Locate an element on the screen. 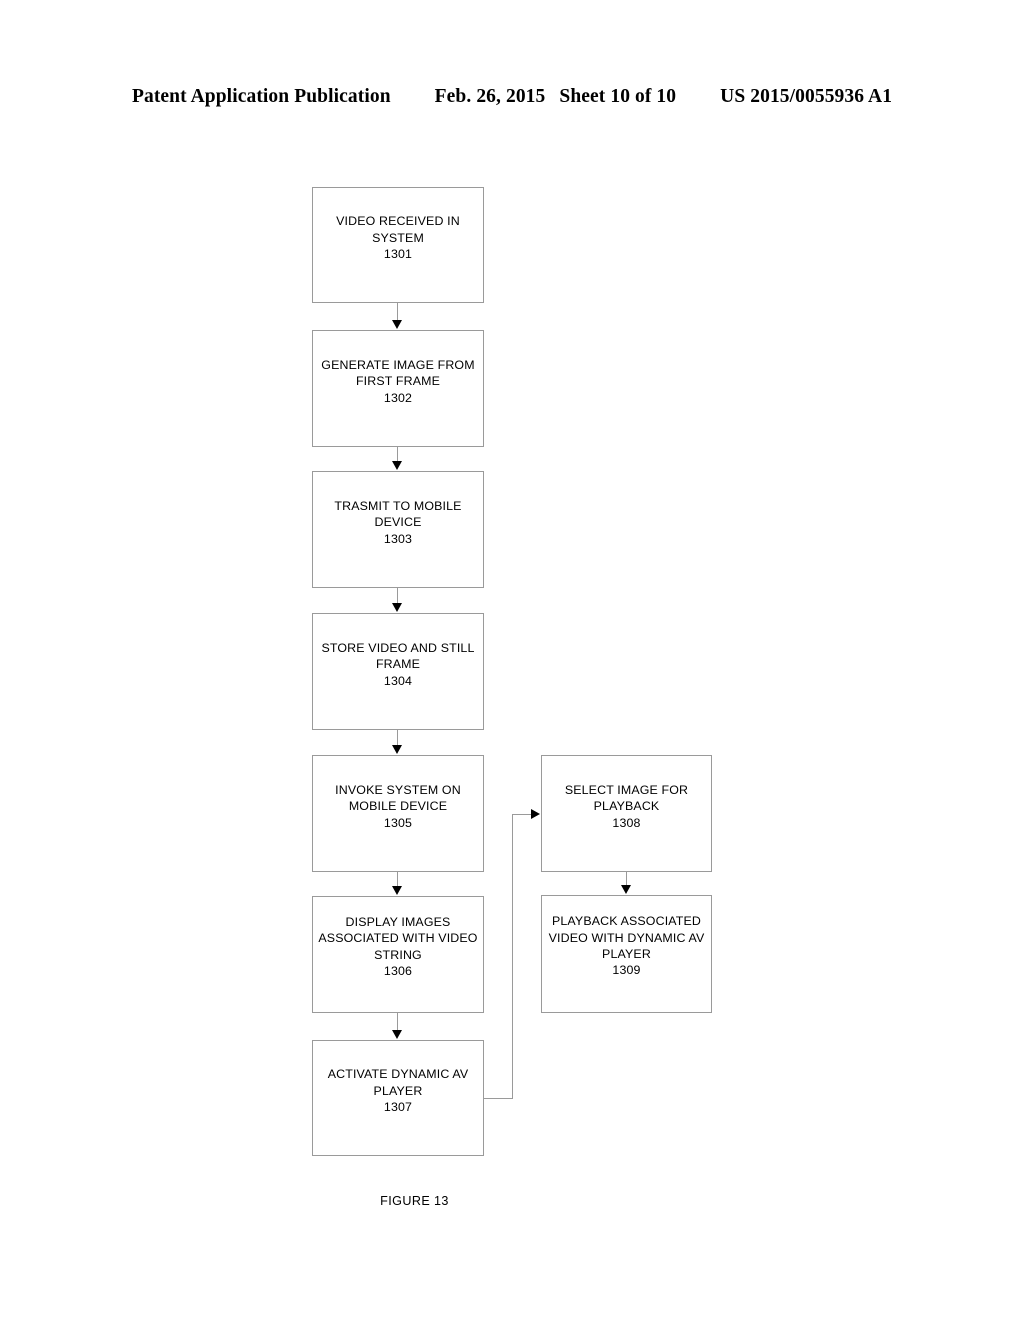 The image size is (1024, 1320). flow-box-1303: TRASMIT TO MOBILE DEVICE 1303 is located at coordinates (398, 529).